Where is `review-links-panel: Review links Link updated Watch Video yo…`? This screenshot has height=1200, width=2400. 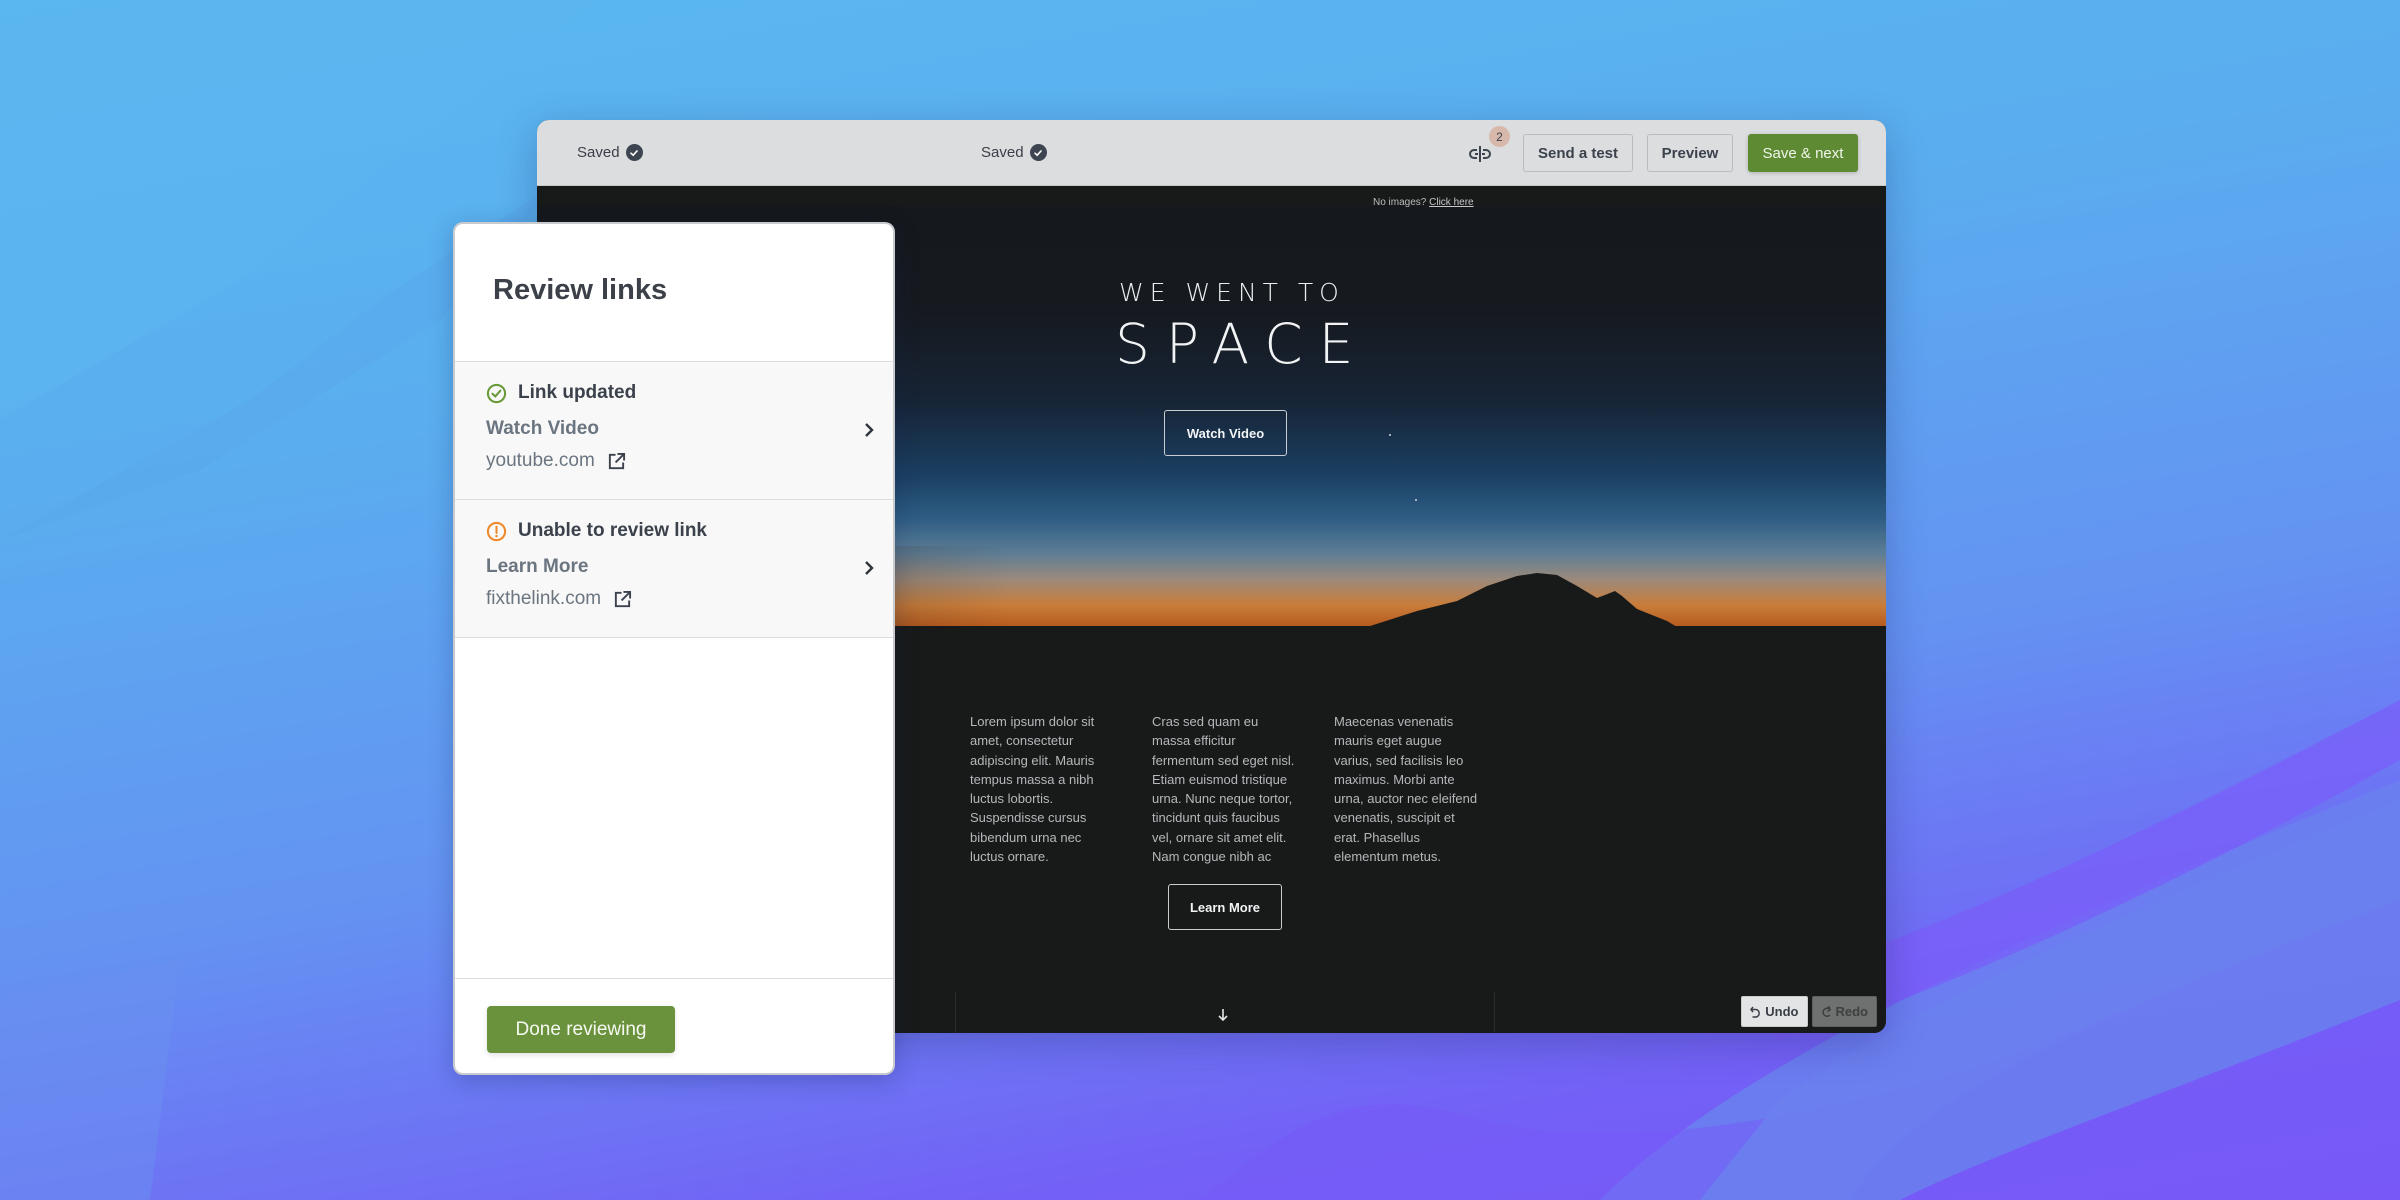 review-links-panel: Review links Link updated Watch Video yo… is located at coordinates (674, 648).